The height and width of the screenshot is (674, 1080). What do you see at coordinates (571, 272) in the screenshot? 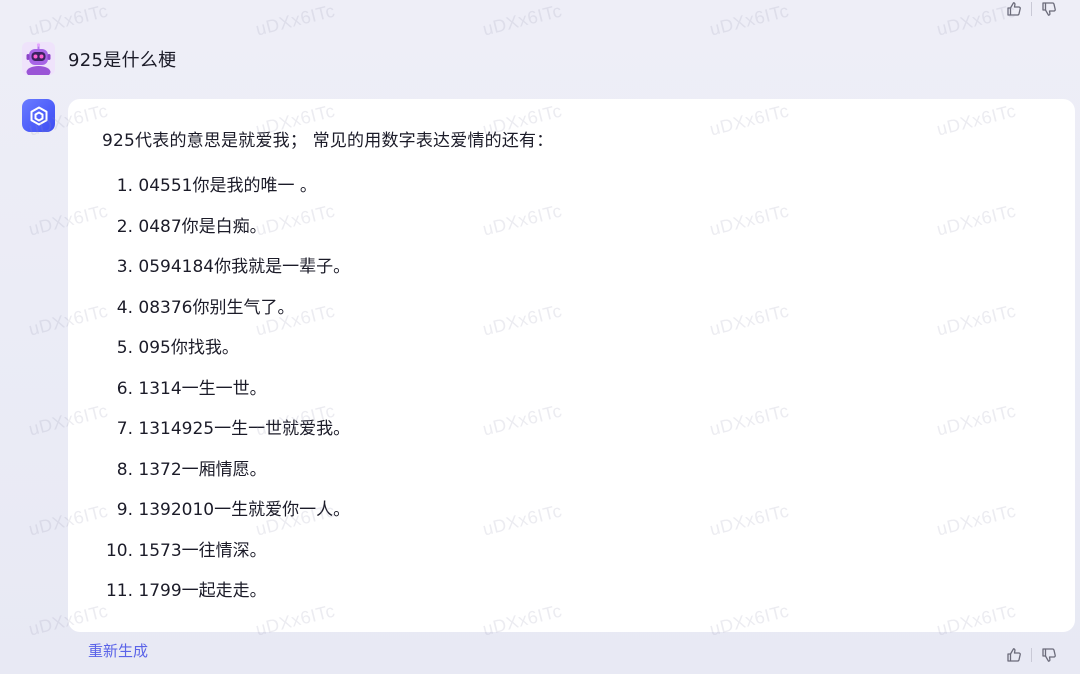
I see `list-item: 3. 0594184你我就是一辈子。` at bounding box center [571, 272].